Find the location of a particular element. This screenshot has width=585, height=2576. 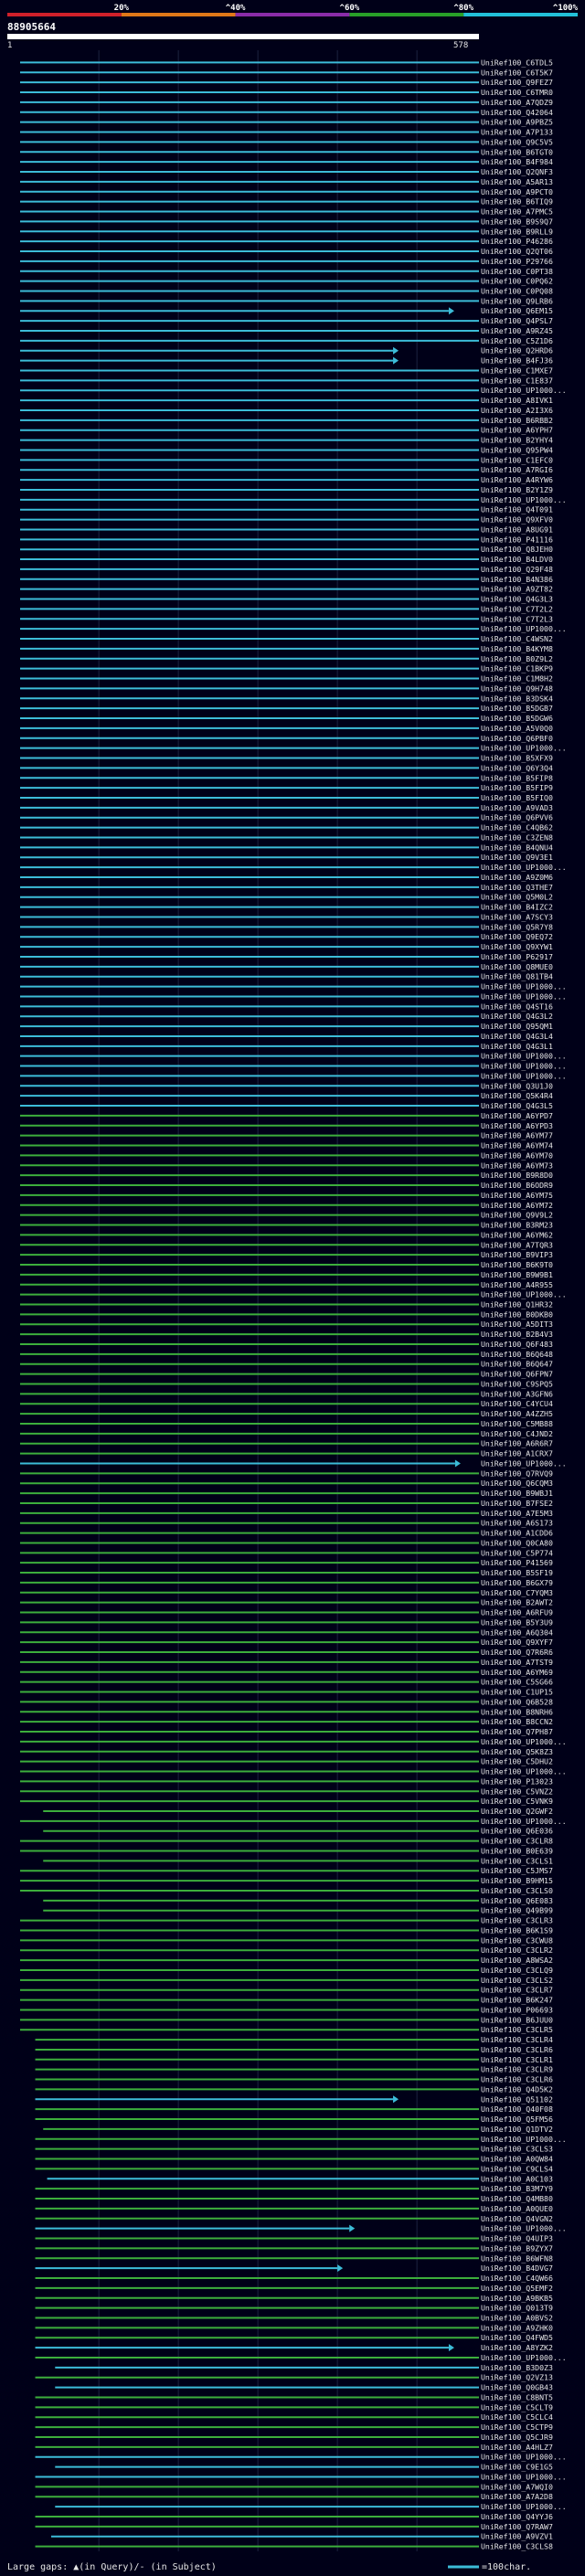

hit-label: UniRef100_A7A2D8 is located at coordinates (517, 2496).